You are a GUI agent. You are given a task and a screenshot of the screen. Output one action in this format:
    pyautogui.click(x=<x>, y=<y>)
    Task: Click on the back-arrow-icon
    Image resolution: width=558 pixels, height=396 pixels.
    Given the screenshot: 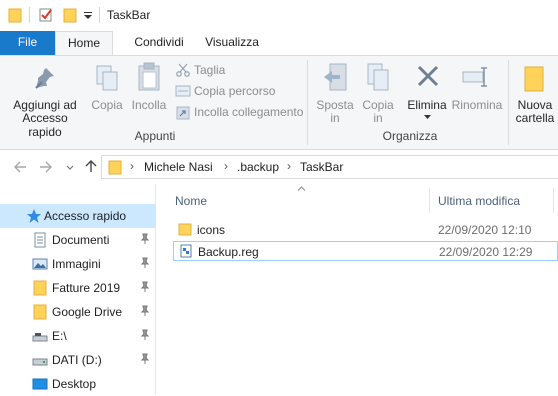 What is the action you would take?
    pyautogui.click(x=20, y=167)
    